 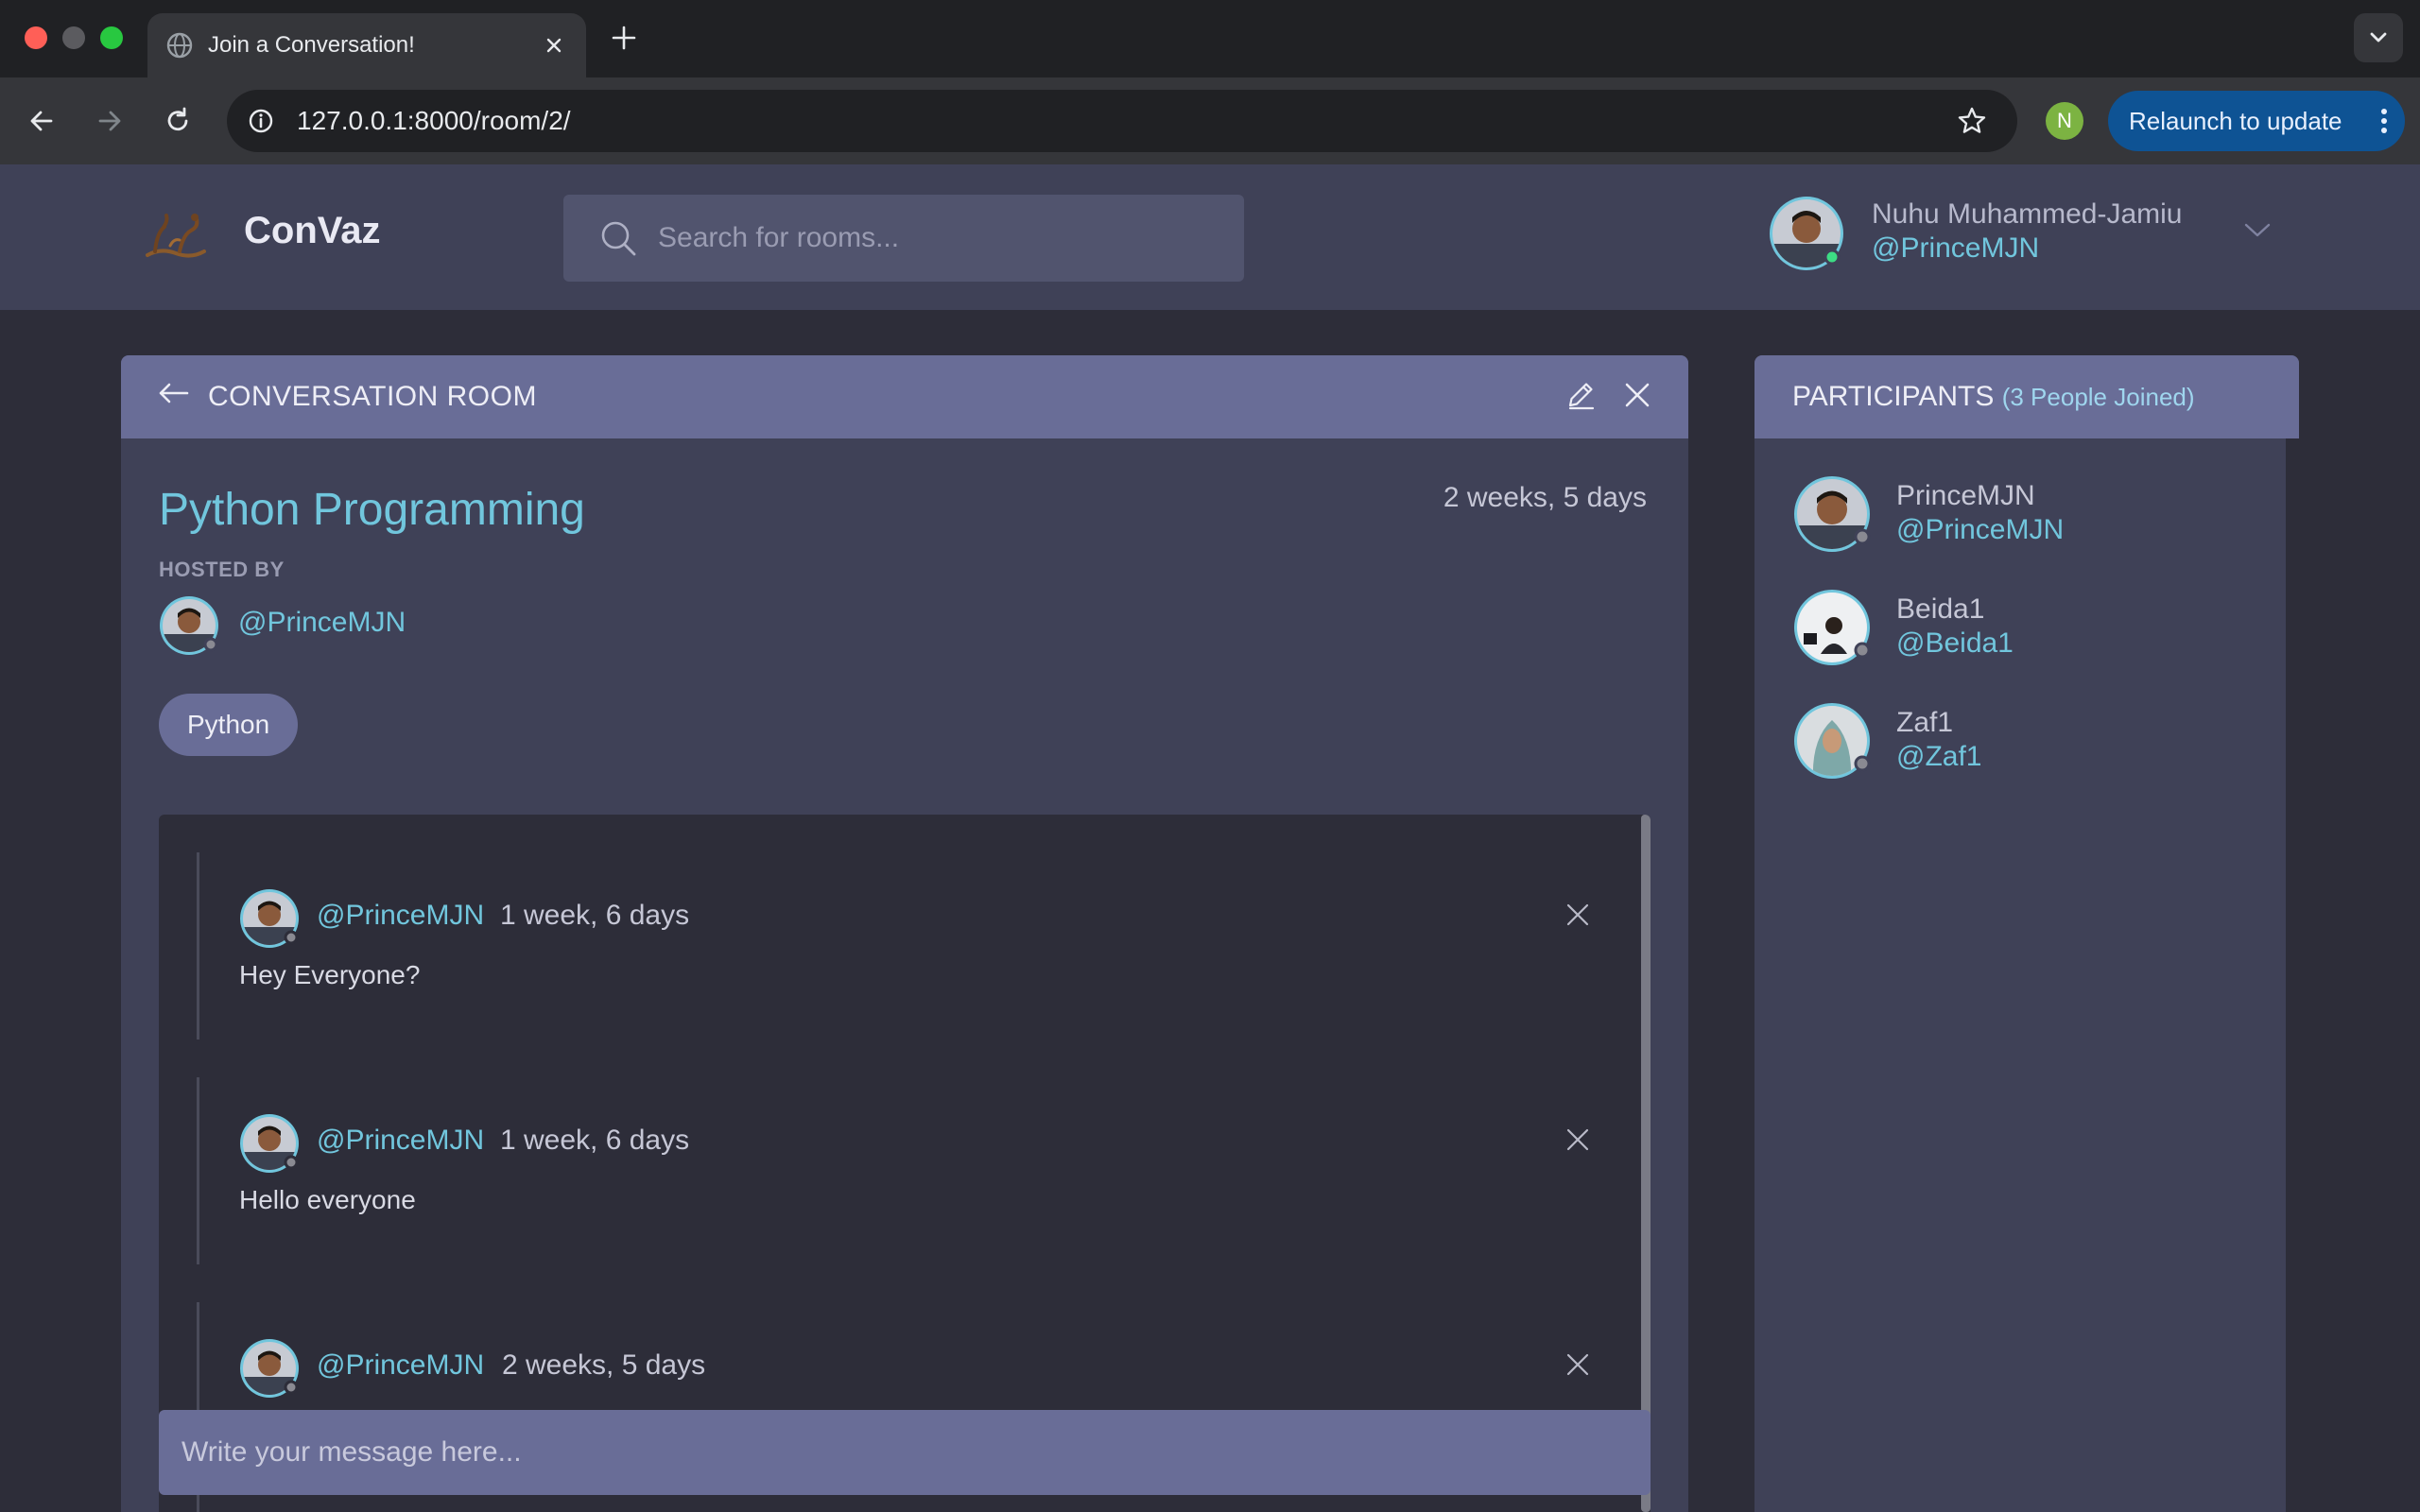 What do you see at coordinates (941, 238) in the screenshot?
I see `search-input` at bounding box center [941, 238].